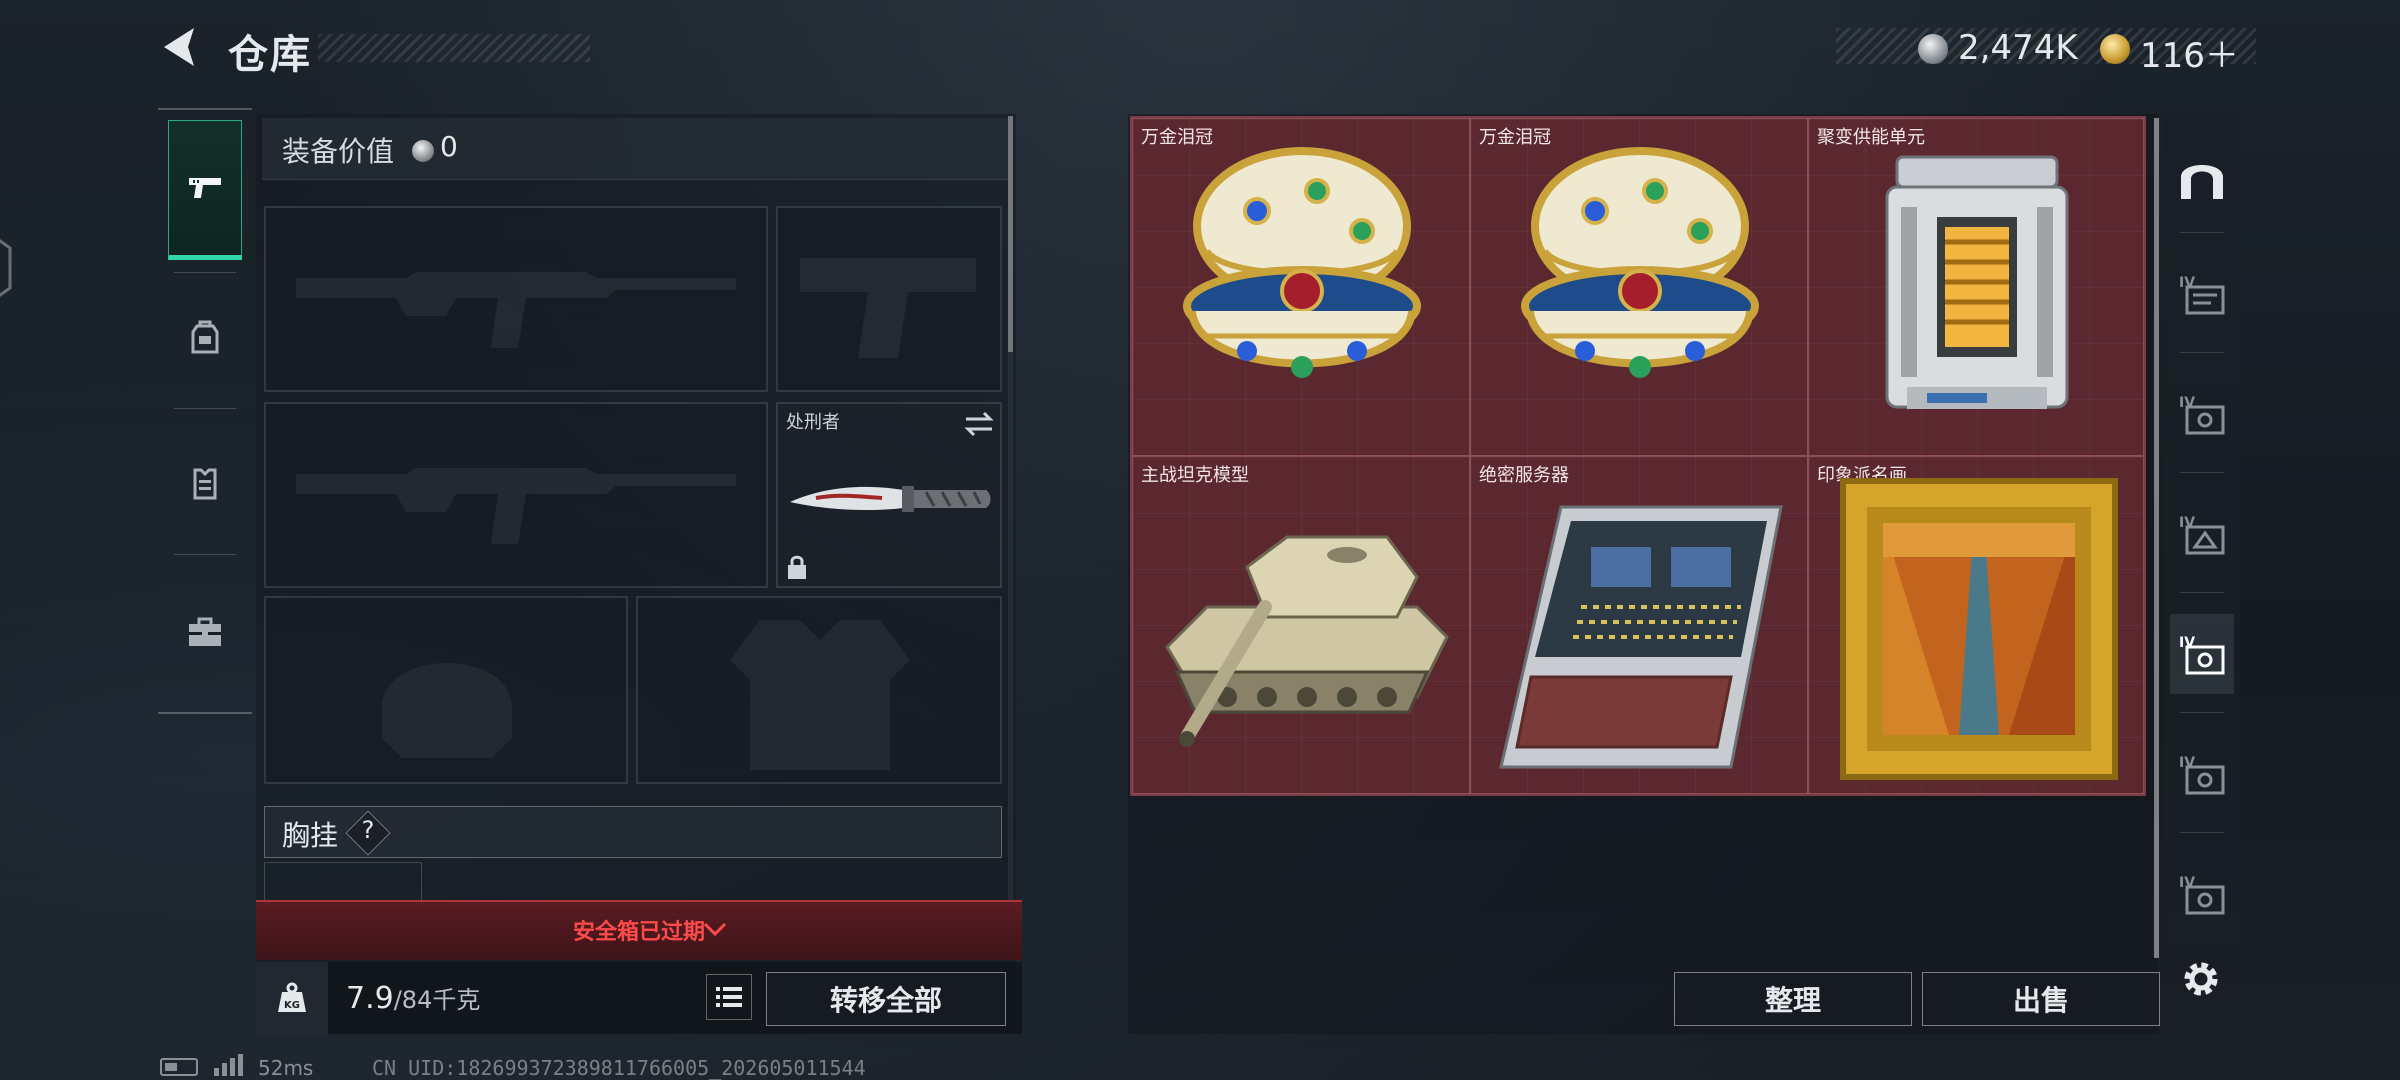 This screenshot has width=2400, height=1080. Describe the element at coordinates (454, 48) in the screenshot. I see `title-decoration` at that location.